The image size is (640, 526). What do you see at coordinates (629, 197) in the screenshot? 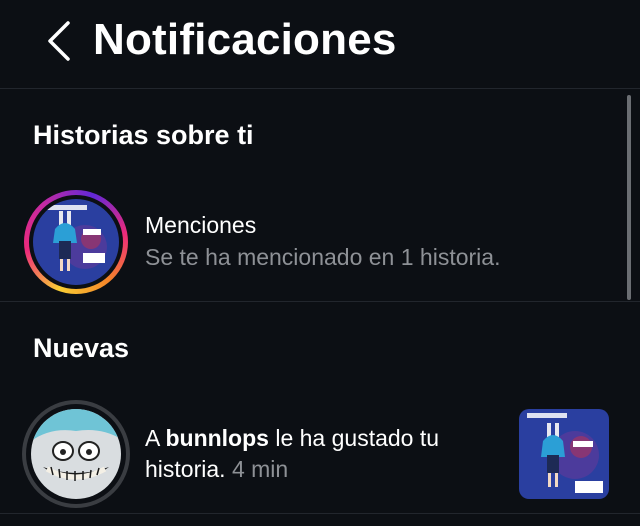
I see `scrollbar` at bounding box center [629, 197].